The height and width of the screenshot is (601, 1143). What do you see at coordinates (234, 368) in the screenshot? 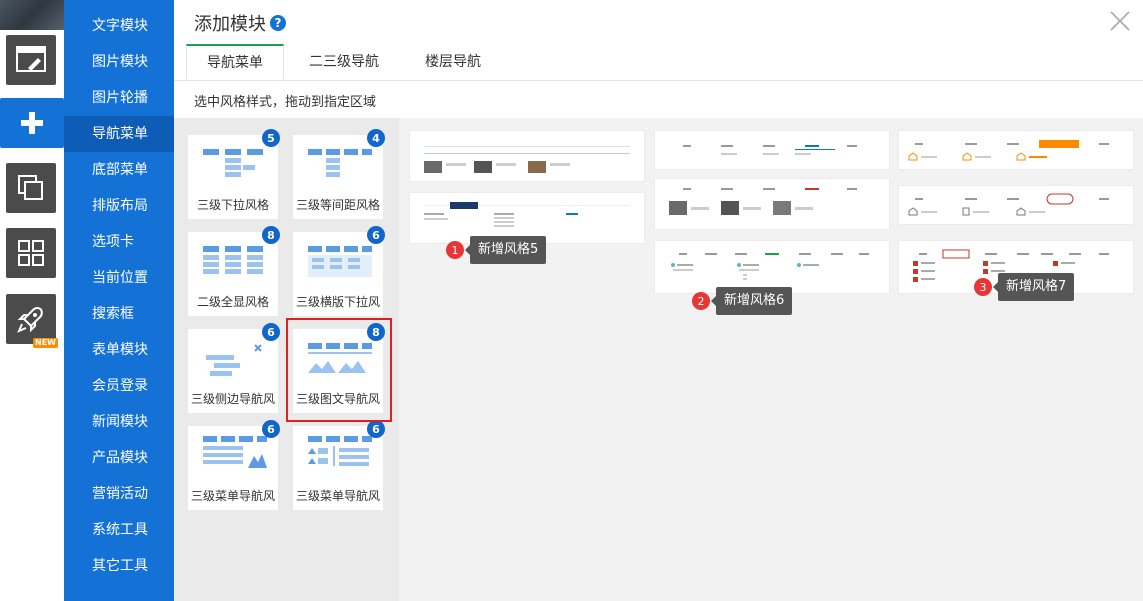
I see `style-card-side-nav: 三级侧边导航风 6` at bounding box center [234, 368].